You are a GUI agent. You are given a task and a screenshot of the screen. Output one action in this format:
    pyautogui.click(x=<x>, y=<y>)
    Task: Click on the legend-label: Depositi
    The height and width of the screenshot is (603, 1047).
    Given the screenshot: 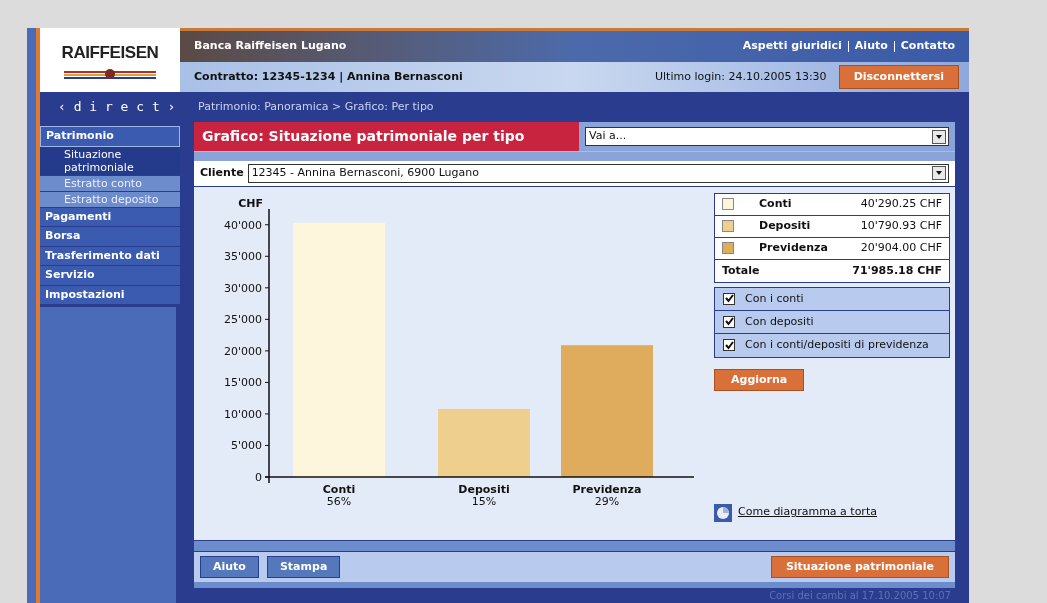 What is the action you would take?
    pyautogui.click(x=785, y=226)
    